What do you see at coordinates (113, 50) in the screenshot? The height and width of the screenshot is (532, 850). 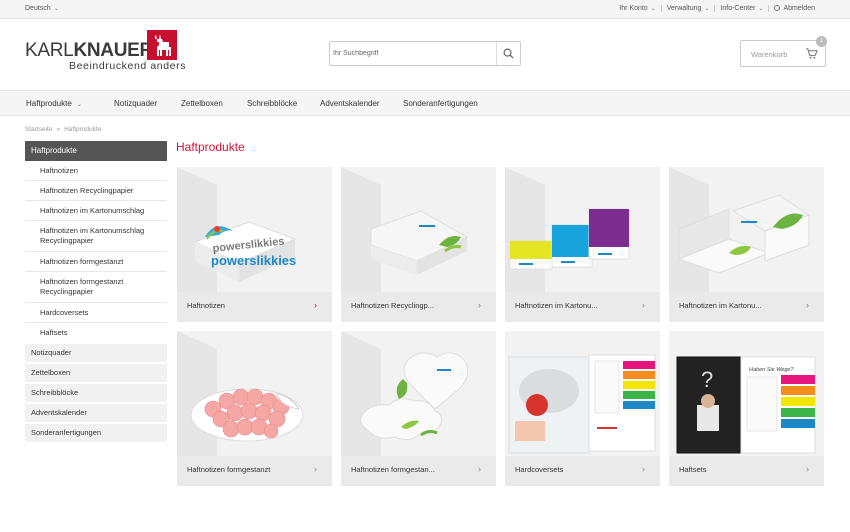 I see `logo-brand-bold: KNAUER` at bounding box center [113, 50].